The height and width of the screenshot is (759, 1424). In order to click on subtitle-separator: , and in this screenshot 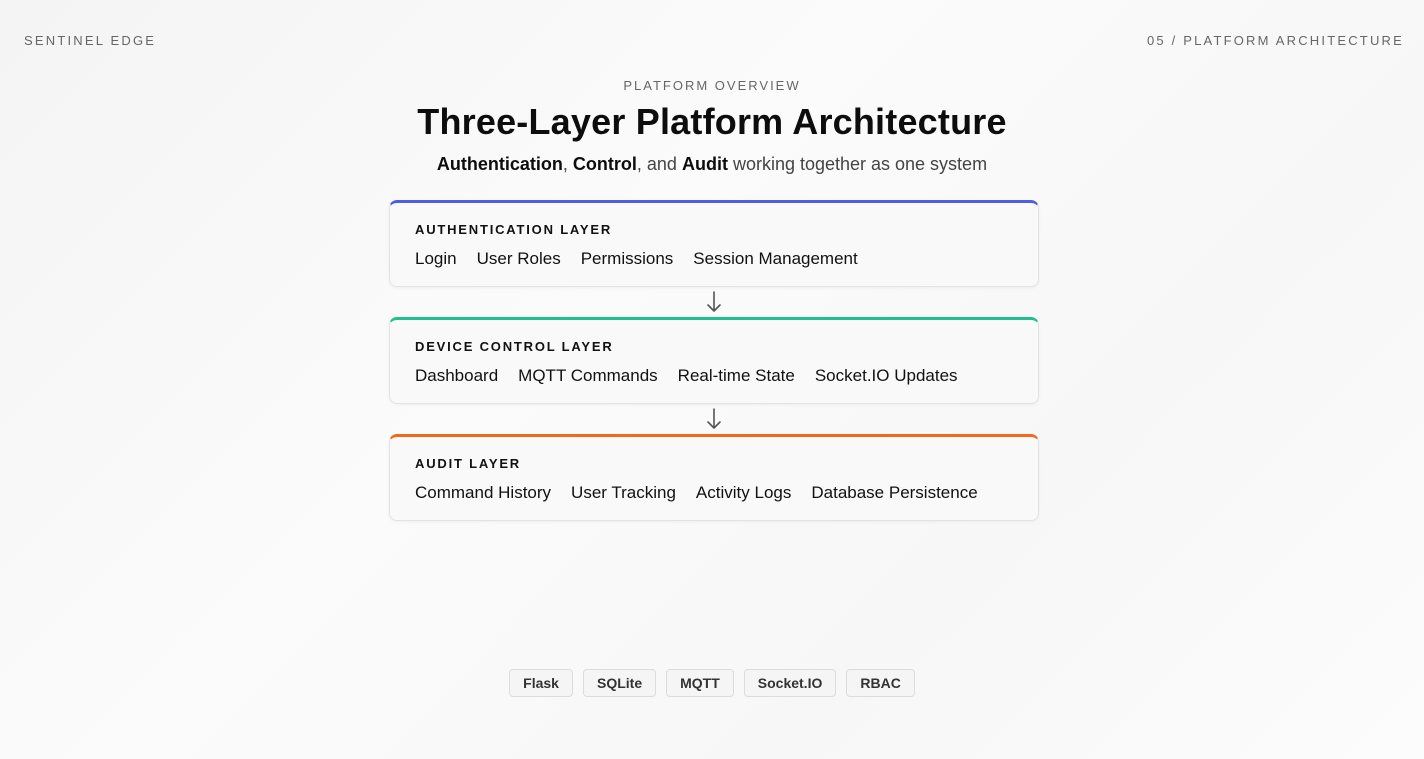, I will do `click(659, 164)`.